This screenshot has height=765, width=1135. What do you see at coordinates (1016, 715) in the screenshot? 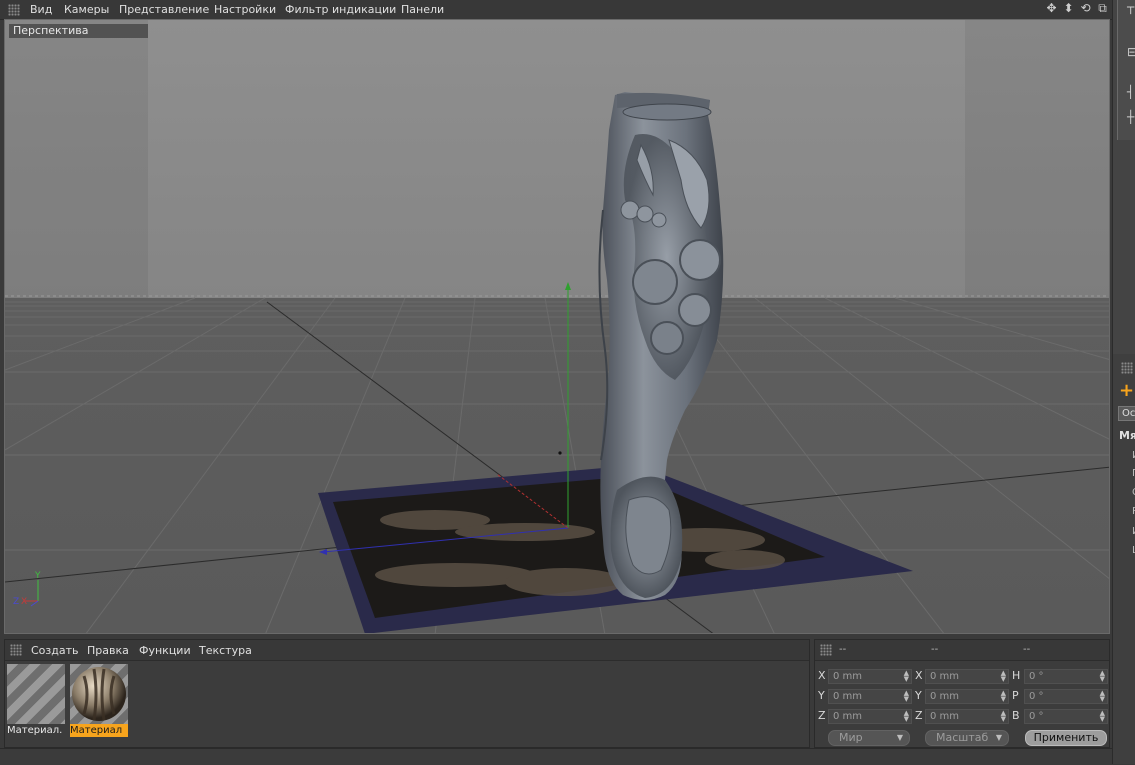
I see `rot-b-label: B` at bounding box center [1016, 715].